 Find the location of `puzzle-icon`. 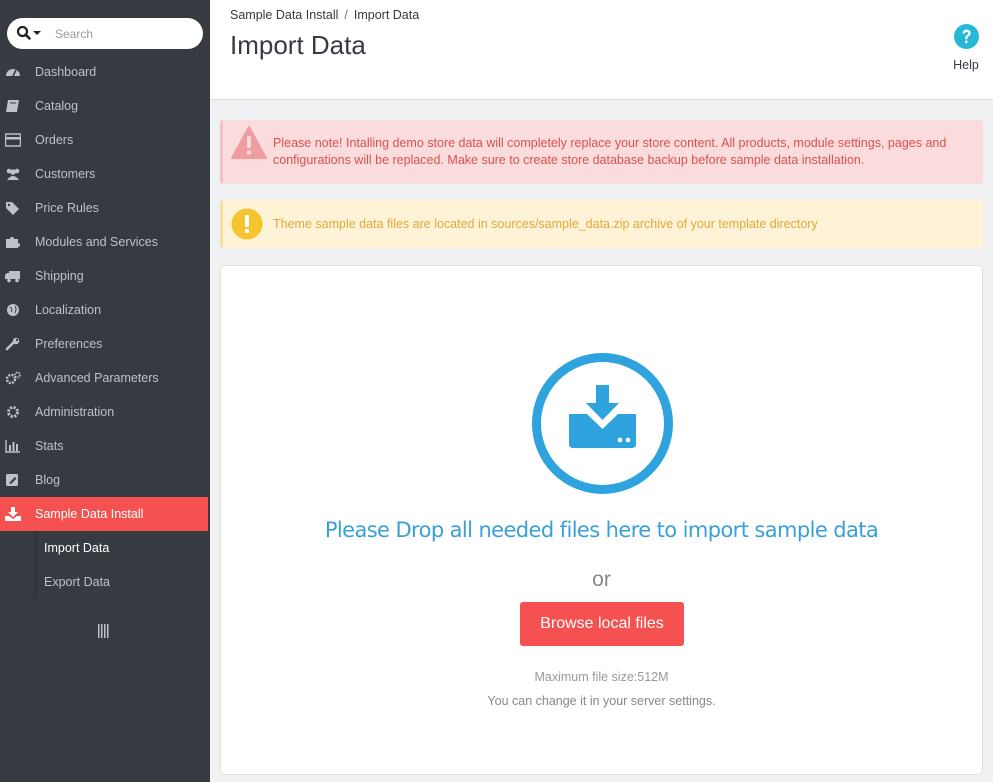

puzzle-icon is located at coordinates (13, 242).